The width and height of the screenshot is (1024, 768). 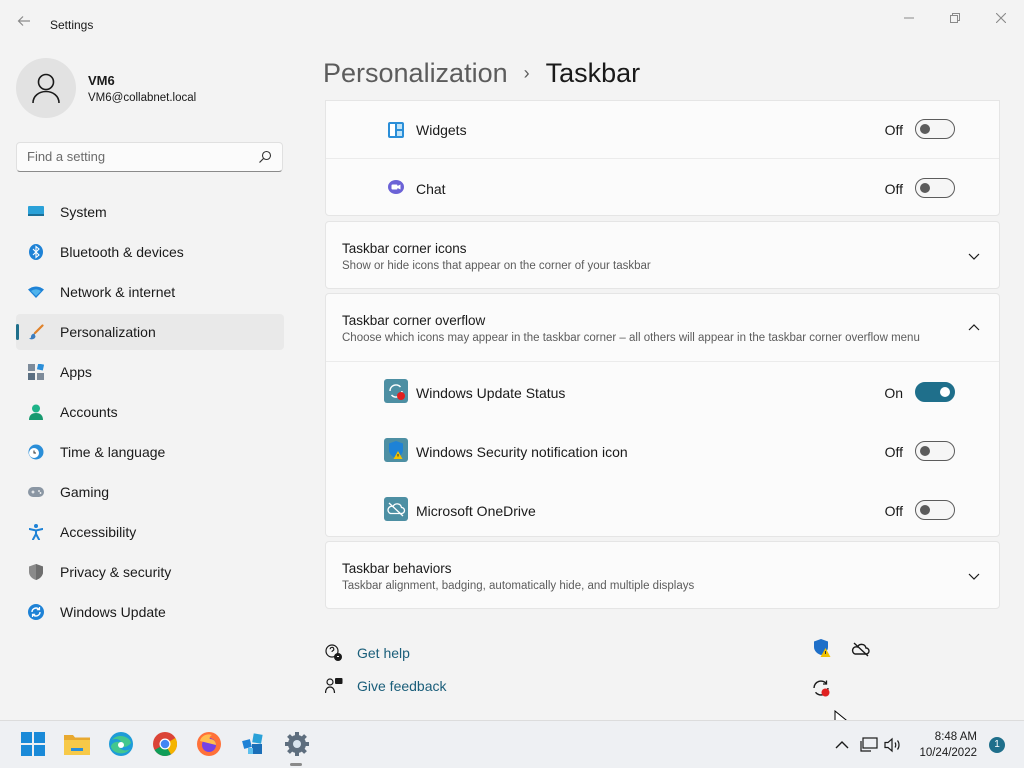 What do you see at coordinates (113, 612) in the screenshot?
I see `sidebar-item-label: Windows Update` at bounding box center [113, 612].